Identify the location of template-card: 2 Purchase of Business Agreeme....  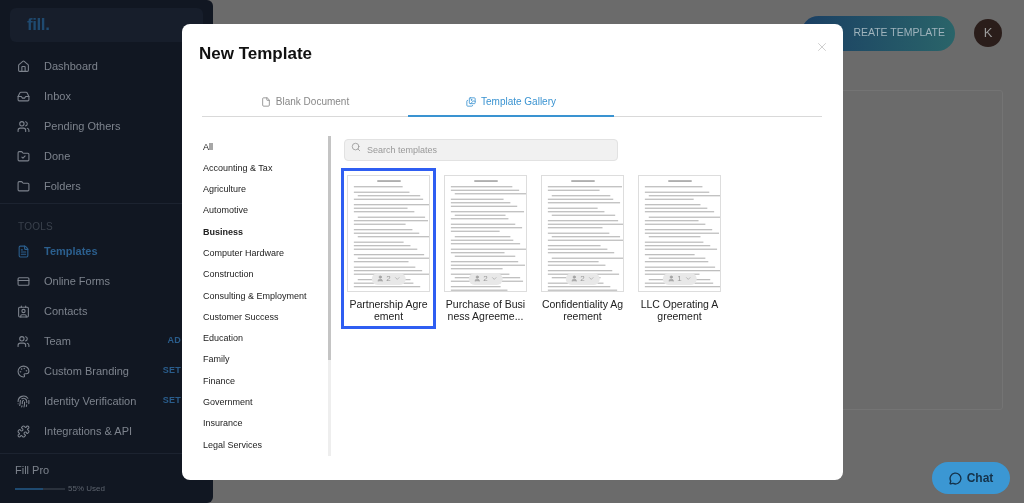
(485, 248).